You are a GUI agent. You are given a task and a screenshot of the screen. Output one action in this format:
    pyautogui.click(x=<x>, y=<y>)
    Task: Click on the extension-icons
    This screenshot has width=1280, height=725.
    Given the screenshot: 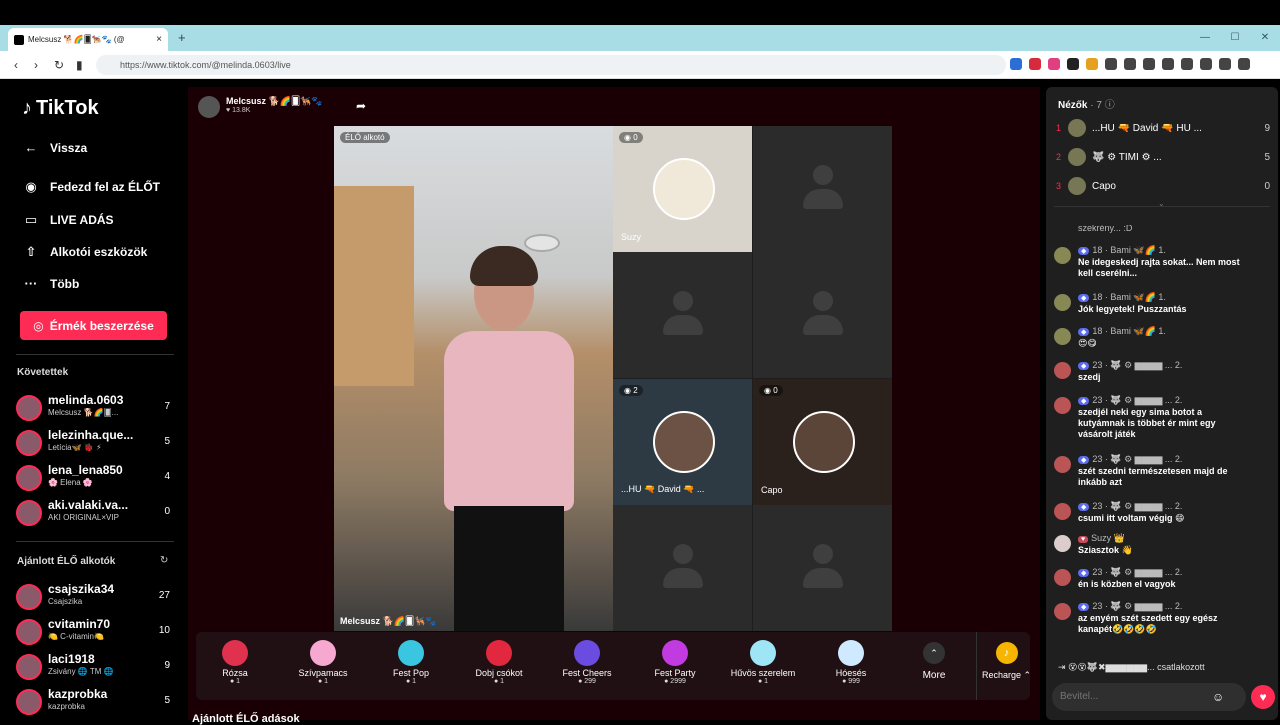 What is the action you would take?
    pyautogui.click(x=1130, y=64)
    